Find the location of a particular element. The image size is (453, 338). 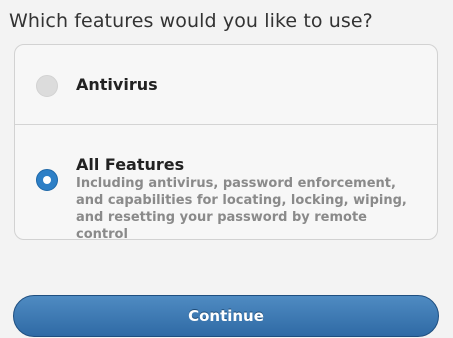

radio-dot is located at coordinates (47, 180).